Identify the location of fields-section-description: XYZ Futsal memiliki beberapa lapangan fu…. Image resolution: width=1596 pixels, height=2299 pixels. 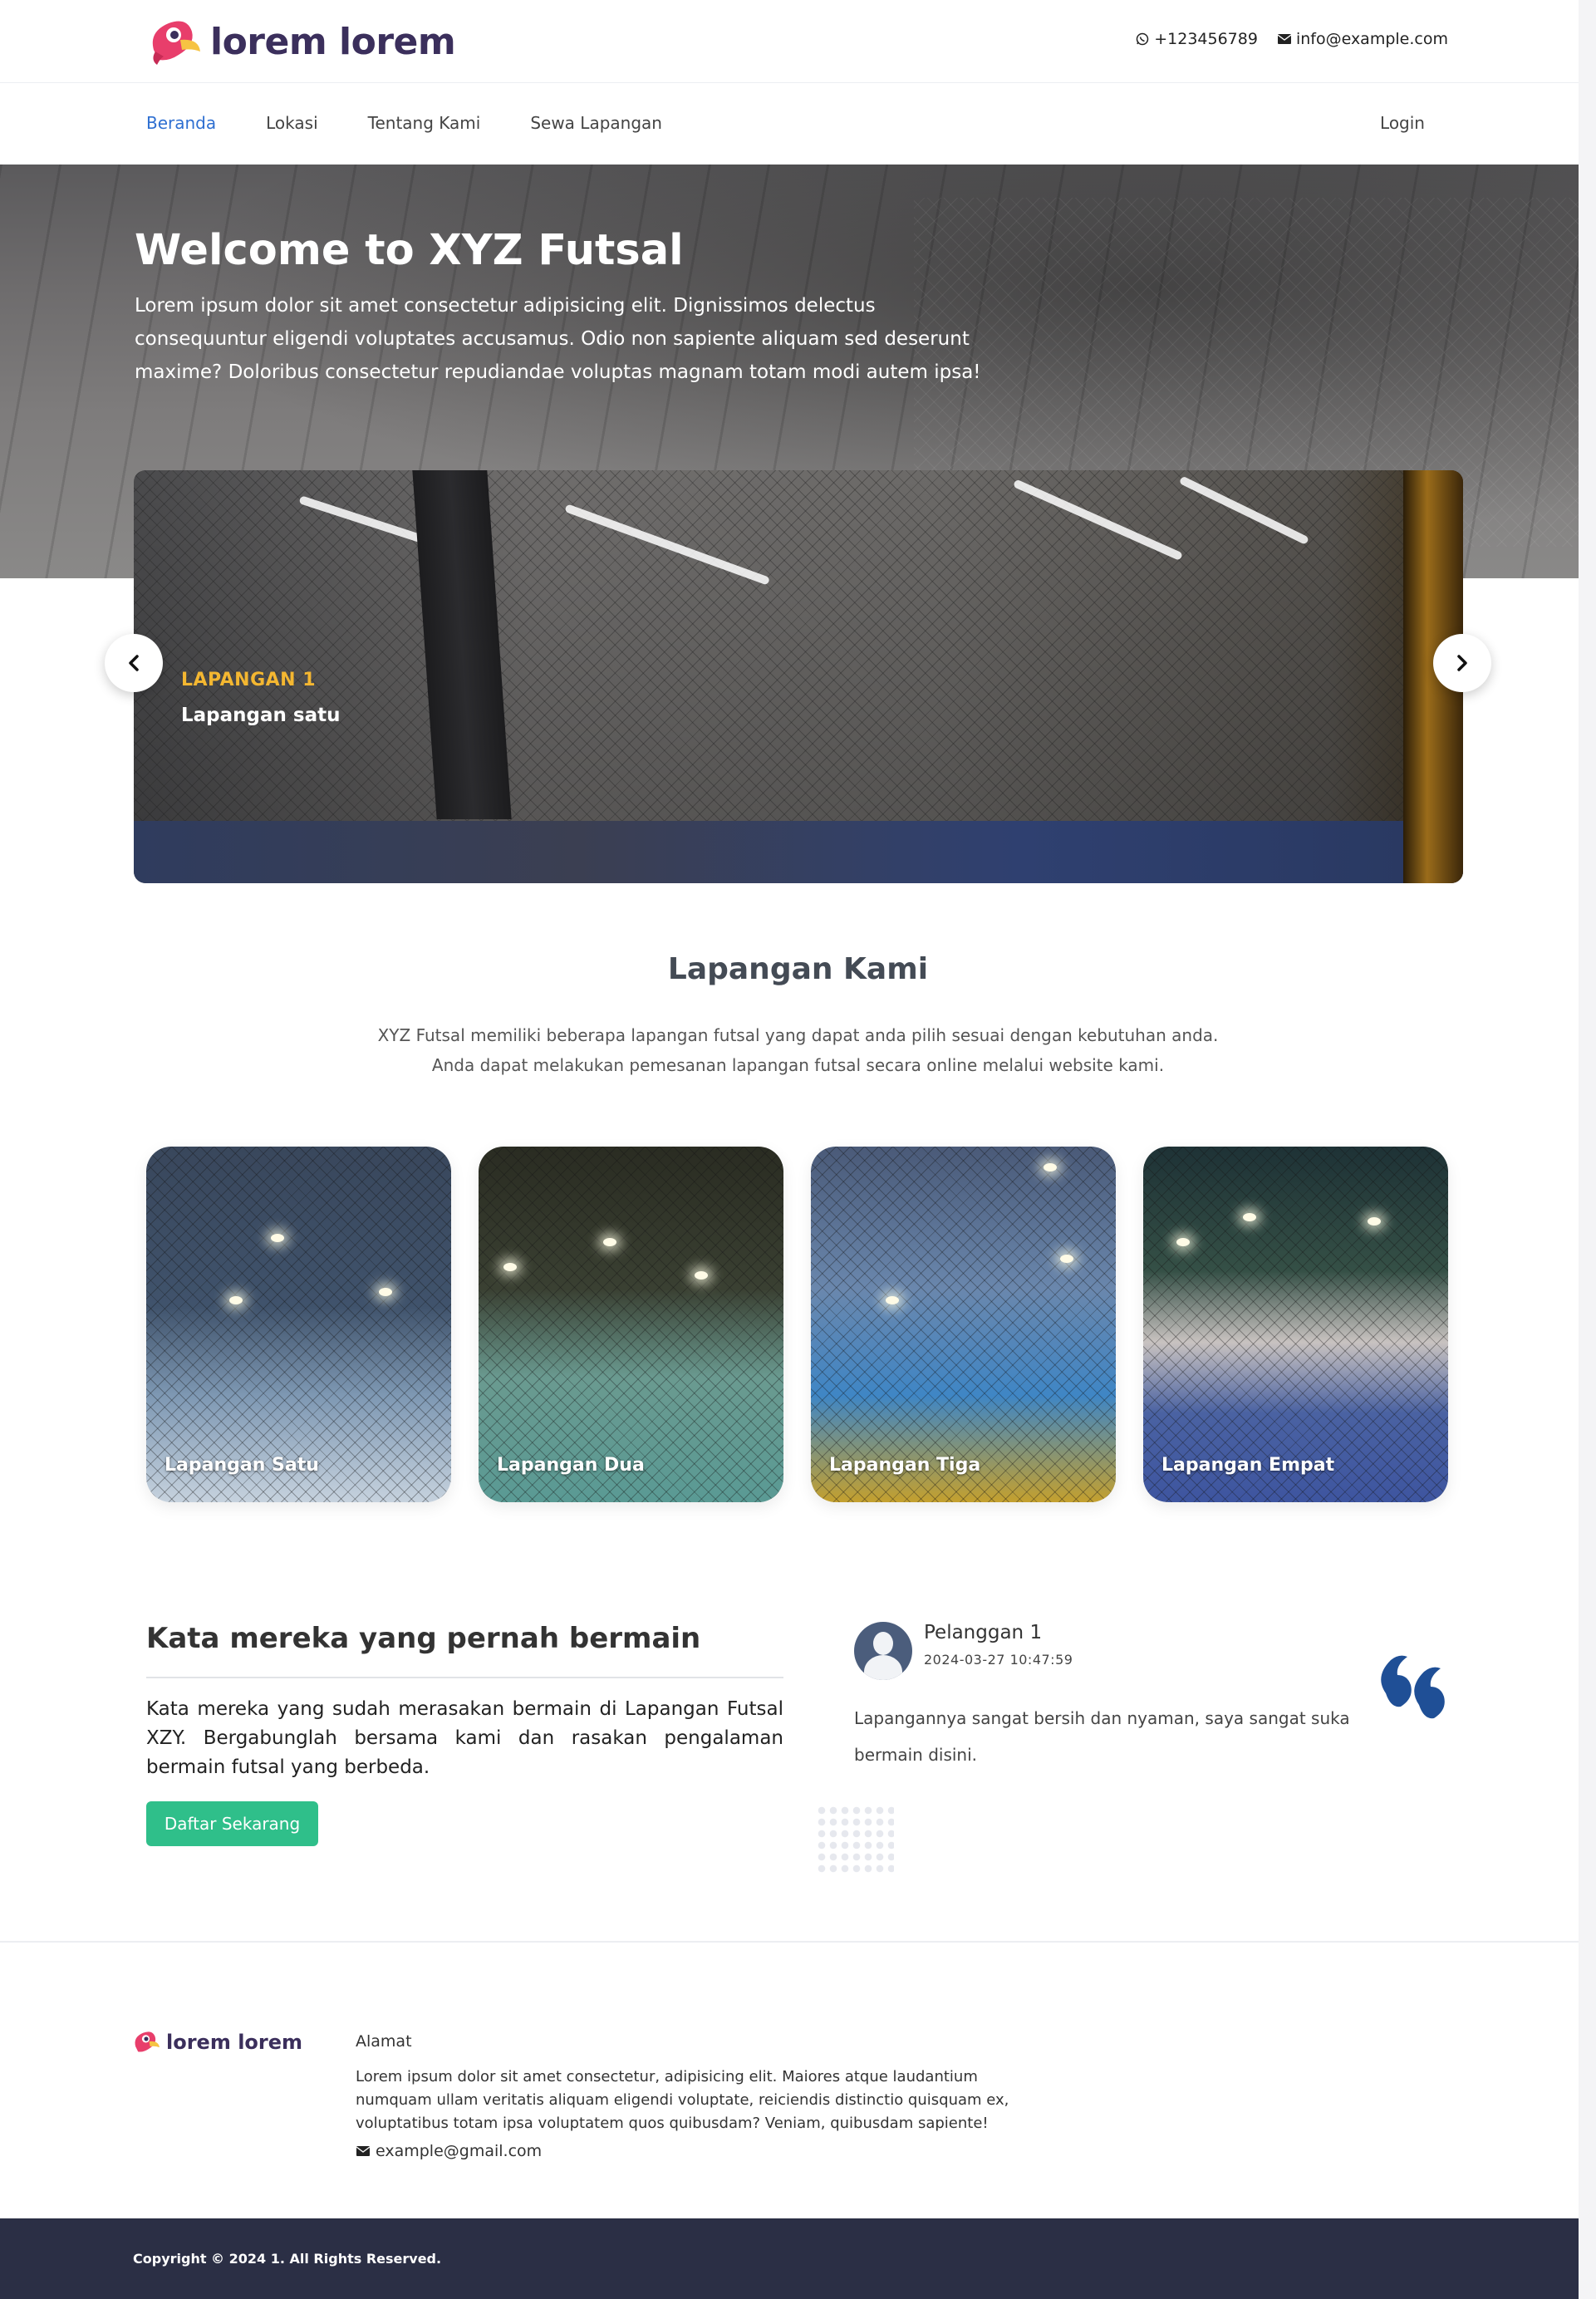
(798, 1050).